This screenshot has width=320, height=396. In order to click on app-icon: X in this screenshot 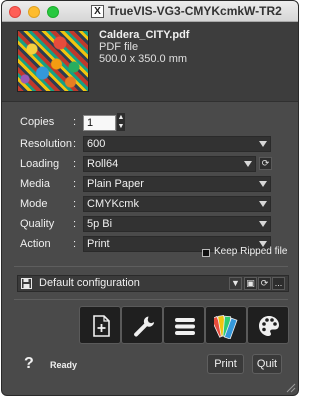, I will do `click(97, 11)`.